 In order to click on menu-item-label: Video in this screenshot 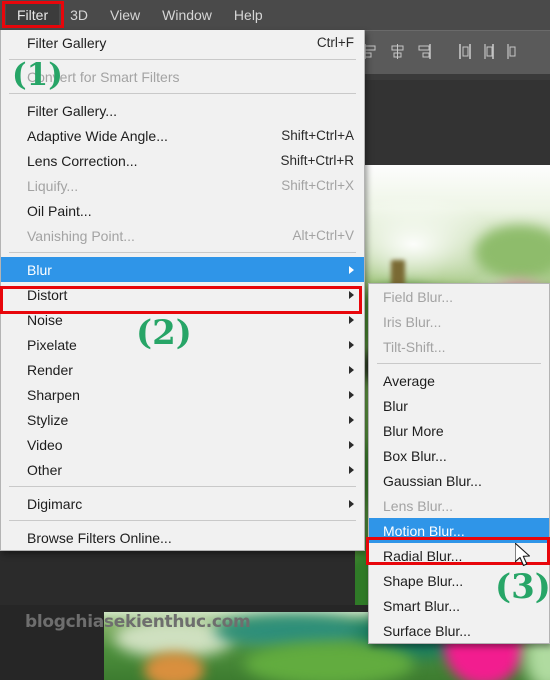, I will do `click(45, 444)`.